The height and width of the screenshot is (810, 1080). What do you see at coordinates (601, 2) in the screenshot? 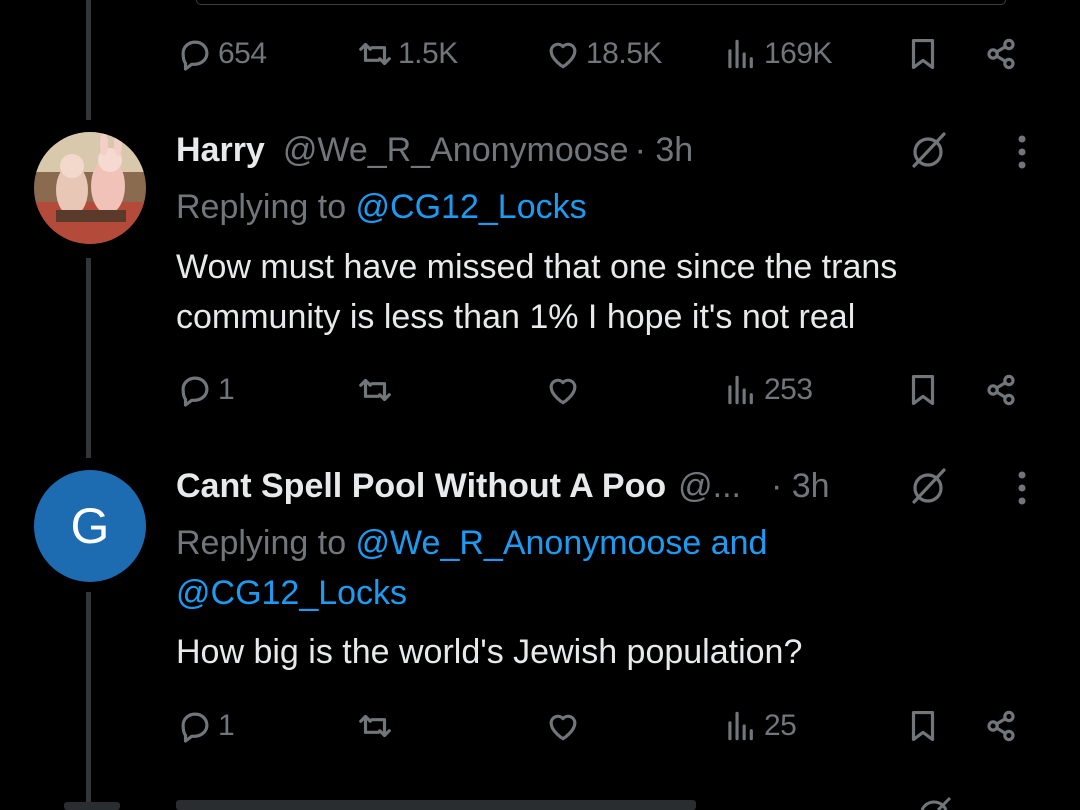
I see `media-bottom-edge` at bounding box center [601, 2].